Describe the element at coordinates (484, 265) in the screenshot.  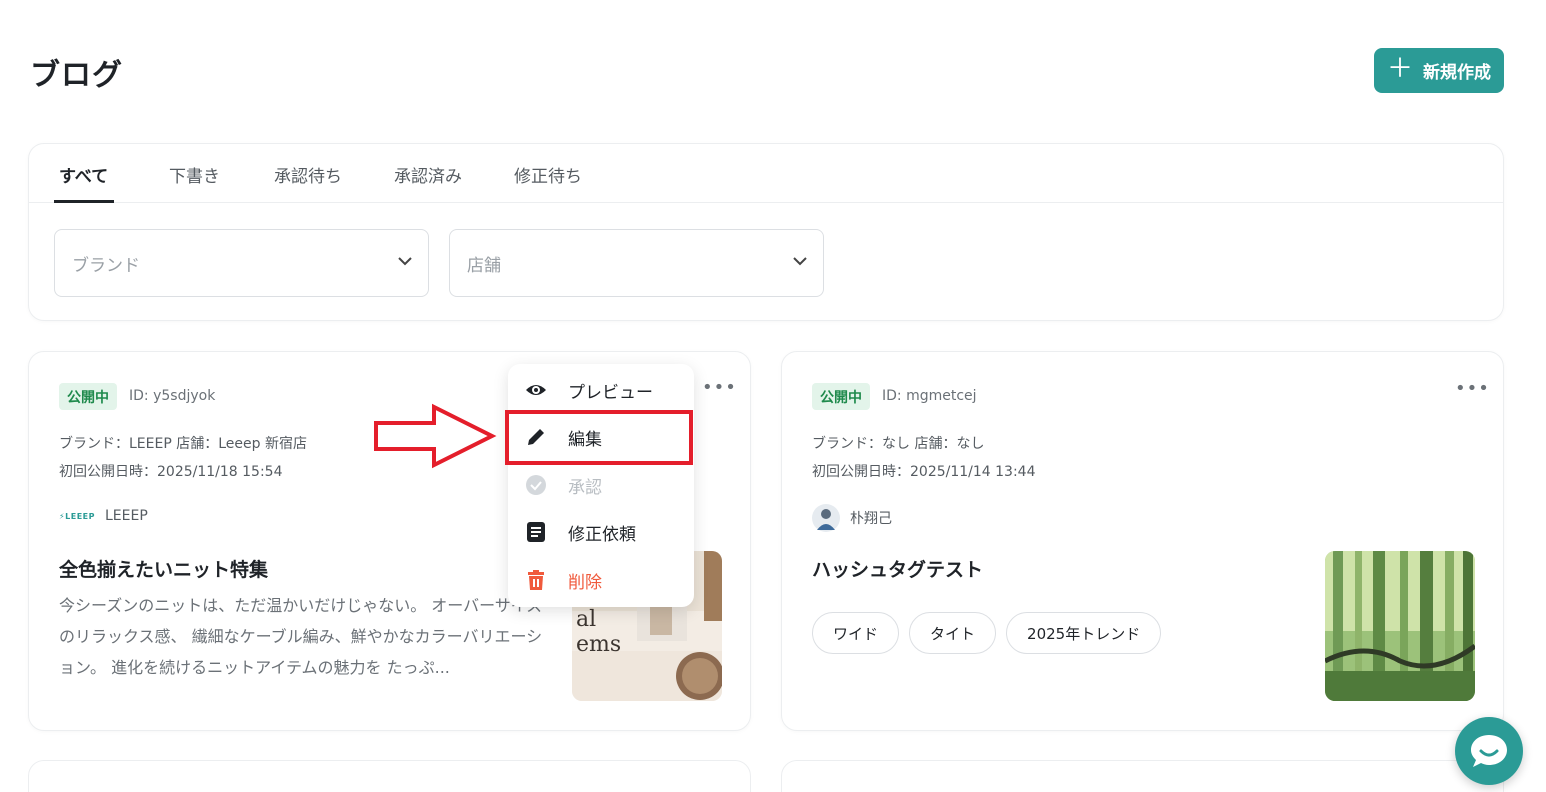
I see `store-select-placeholder: 店舗` at that location.